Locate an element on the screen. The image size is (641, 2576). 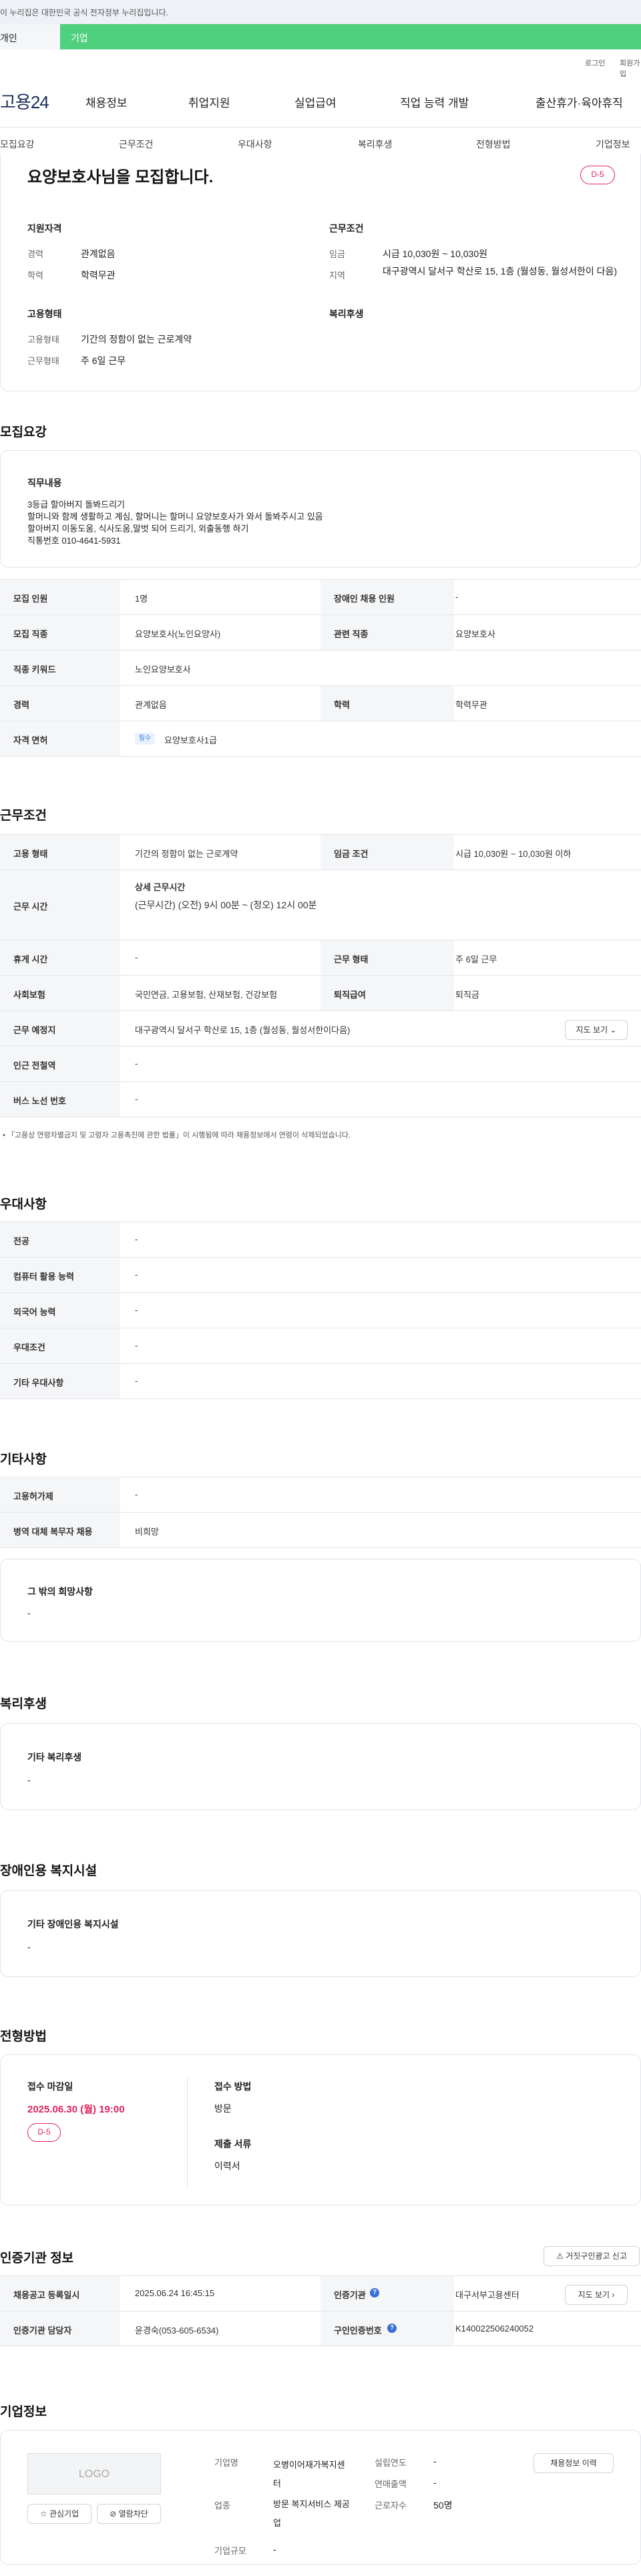
disabled-card: 기타 장애인용 복지시설 - is located at coordinates (320, 1934).